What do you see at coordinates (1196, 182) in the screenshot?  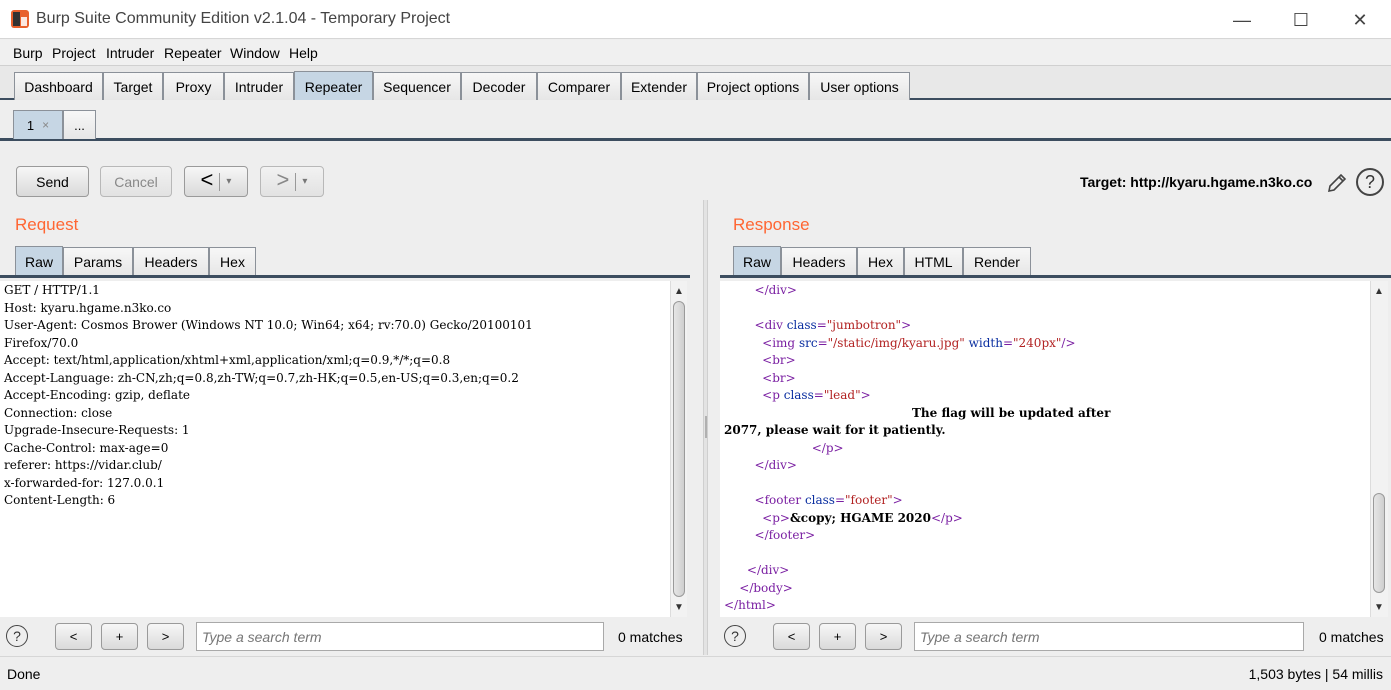 I see `target-label: Target: http://kyaru.hgame.n3ko.co` at bounding box center [1196, 182].